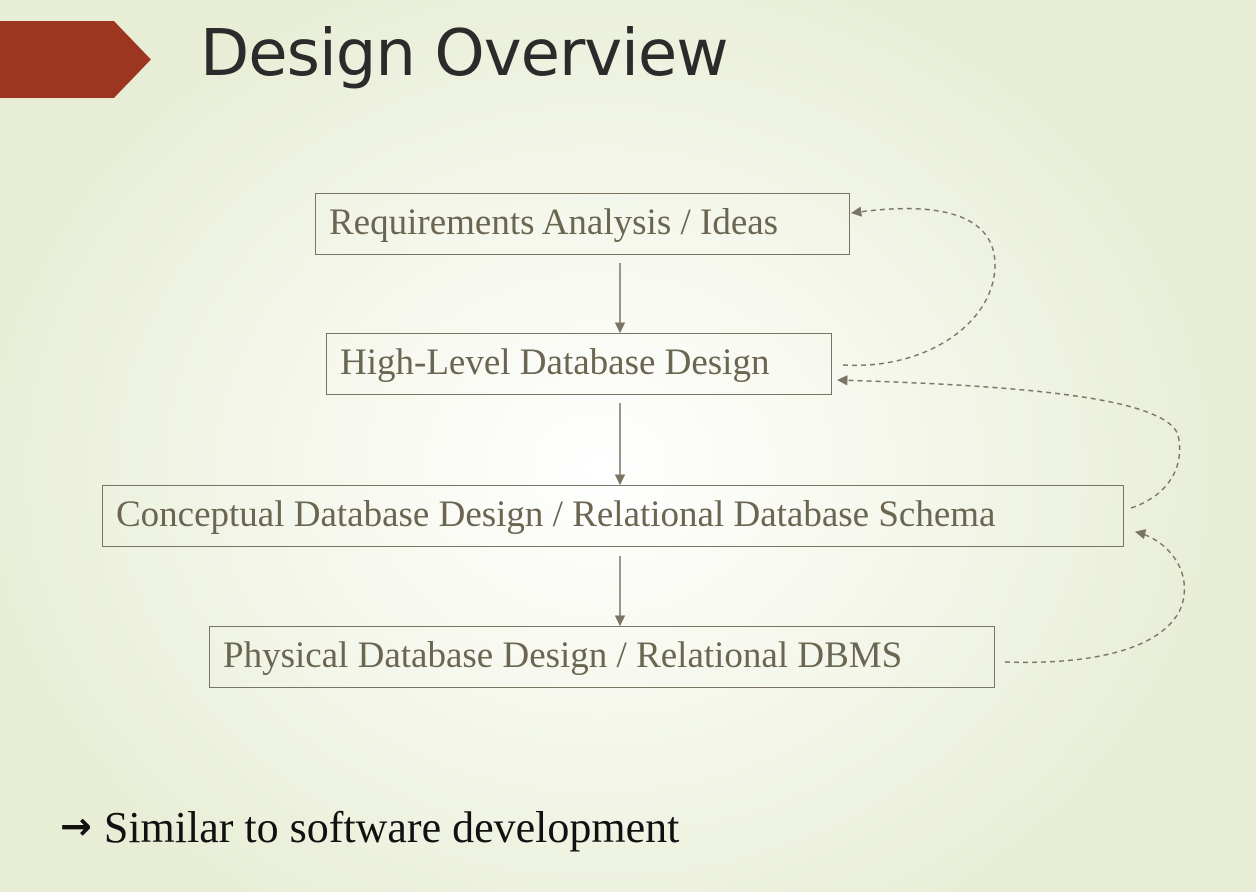 This screenshot has width=1256, height=892. Describe the element at coordinates (391, 827) in the screenshot. I see `footer-text: Similar to software development` at that location.